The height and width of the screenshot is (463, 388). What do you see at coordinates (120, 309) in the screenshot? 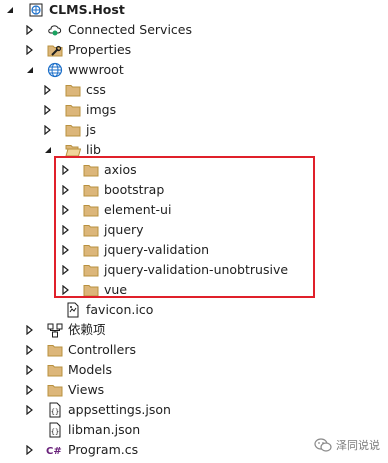
I see `file-label: favicon.ico` at bounding box center [120, 309].